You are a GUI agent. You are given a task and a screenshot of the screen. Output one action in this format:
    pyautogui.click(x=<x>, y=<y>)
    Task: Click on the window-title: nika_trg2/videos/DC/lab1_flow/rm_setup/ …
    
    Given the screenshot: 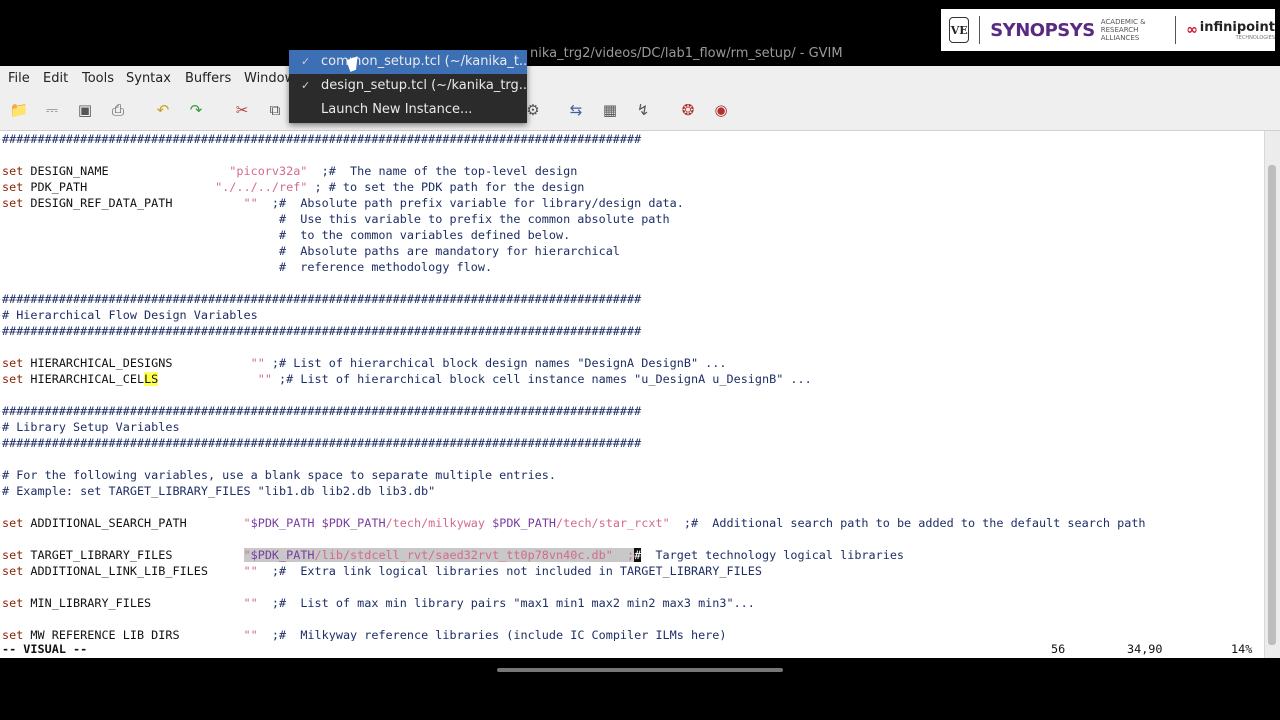 What is the action you would take?
    pyautogui.click(x=686, y=53)
    